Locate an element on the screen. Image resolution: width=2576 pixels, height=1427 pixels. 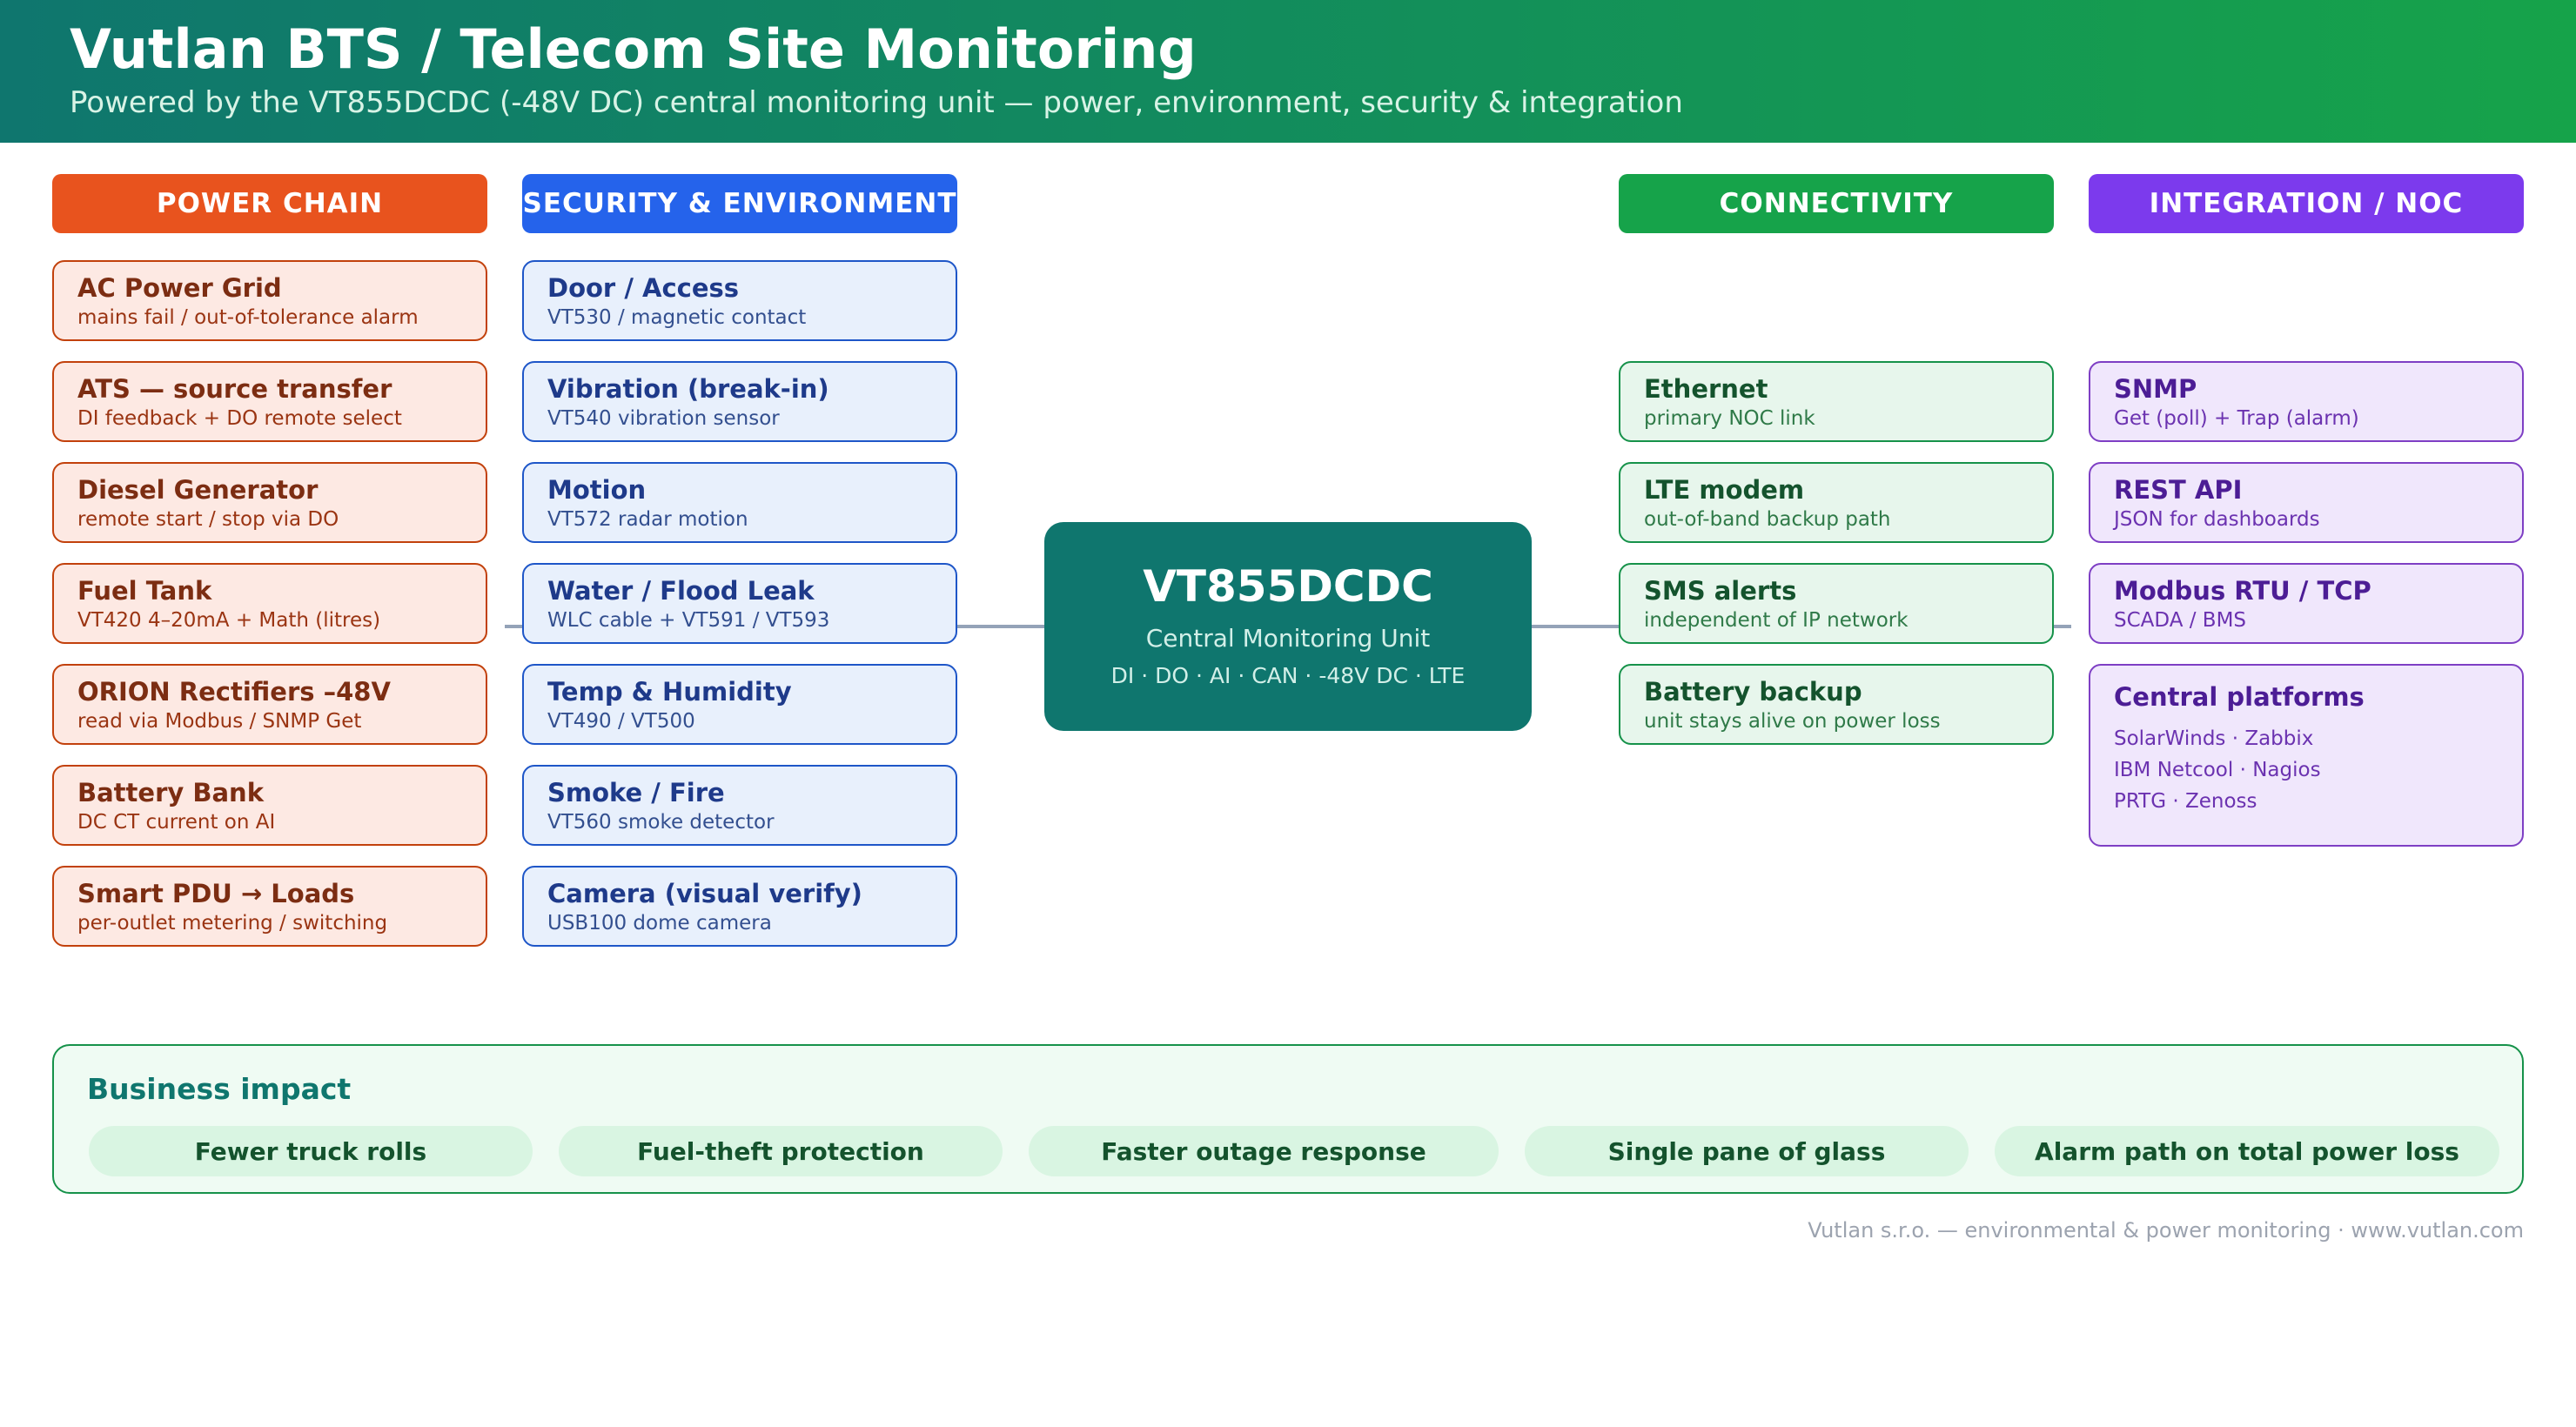
integration-noc-heading: INTEGRATION / NOC is located at coordinates (2306, 203).